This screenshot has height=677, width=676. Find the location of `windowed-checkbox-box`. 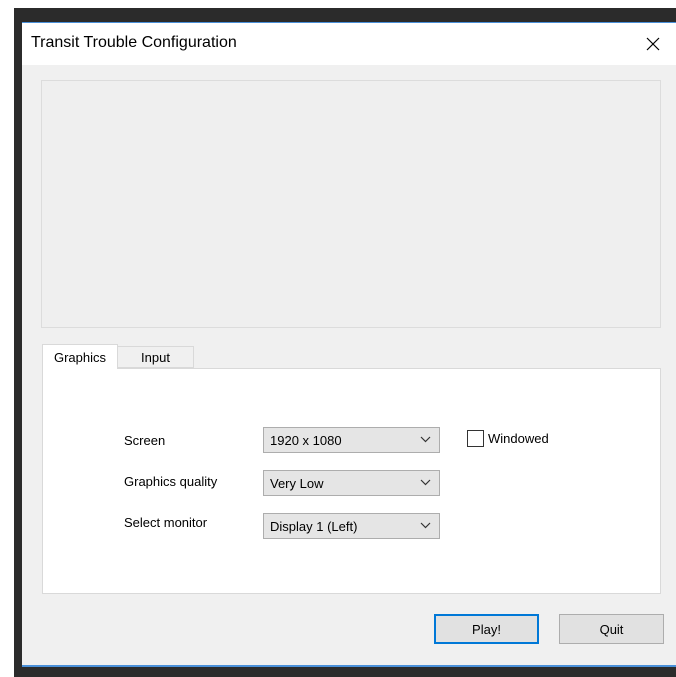

windowed-checkbox-box is located at coordinates (475, 438).